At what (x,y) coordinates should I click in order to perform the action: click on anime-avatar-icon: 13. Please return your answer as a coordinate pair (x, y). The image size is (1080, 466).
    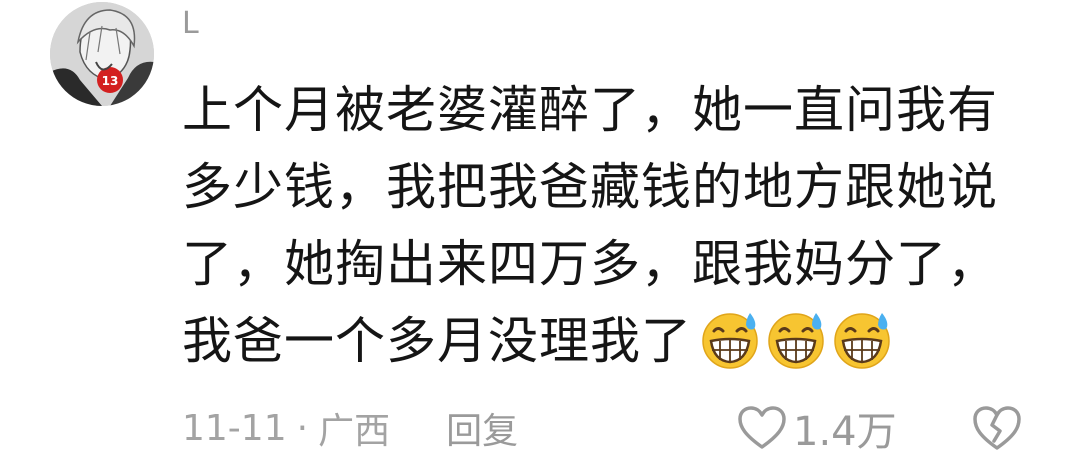
    Looking at the image, I should click on (102, 54).